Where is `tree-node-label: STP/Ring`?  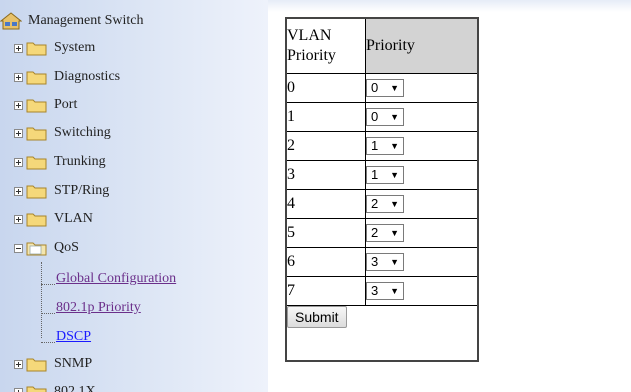 tree-node-label: STP/Ring is located at coordinates (82, 190).